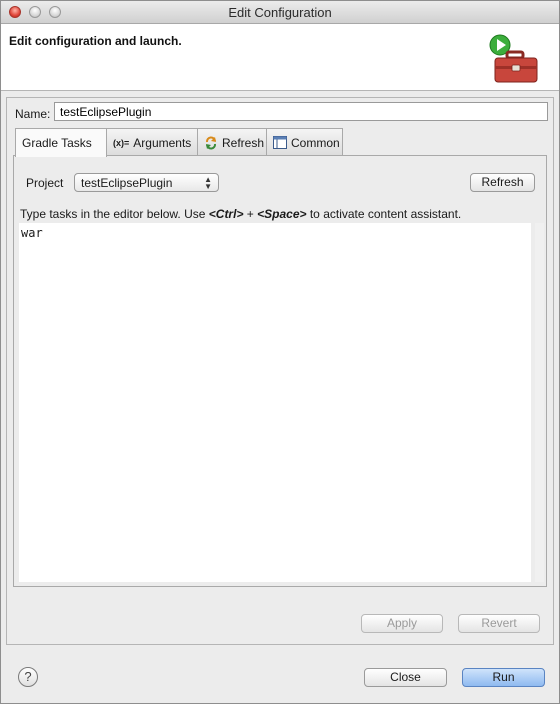 Image resolution: width=560 pixels, height=704 pixels. Describe the element at coordinates (315, 142) in the screenshot. I see `tab-label: Common` at that location.